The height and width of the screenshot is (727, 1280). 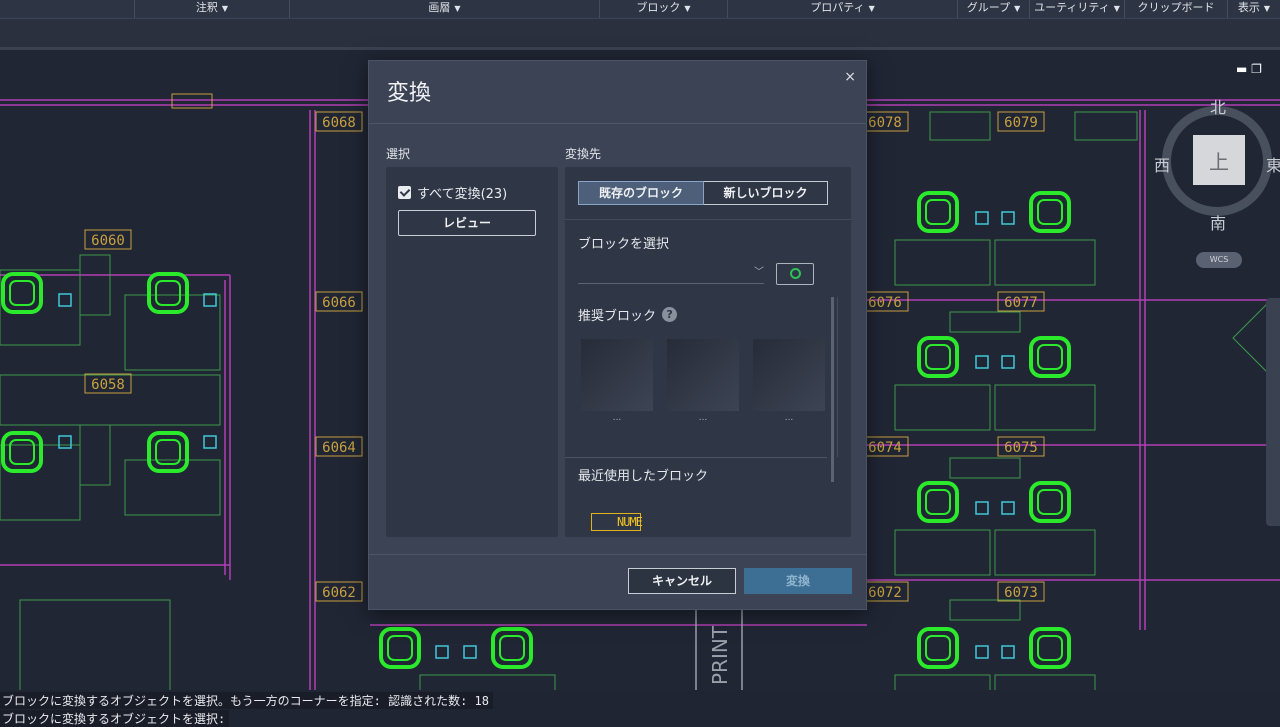 I want to click on room-number: 6062, so click(x=339, y=593).